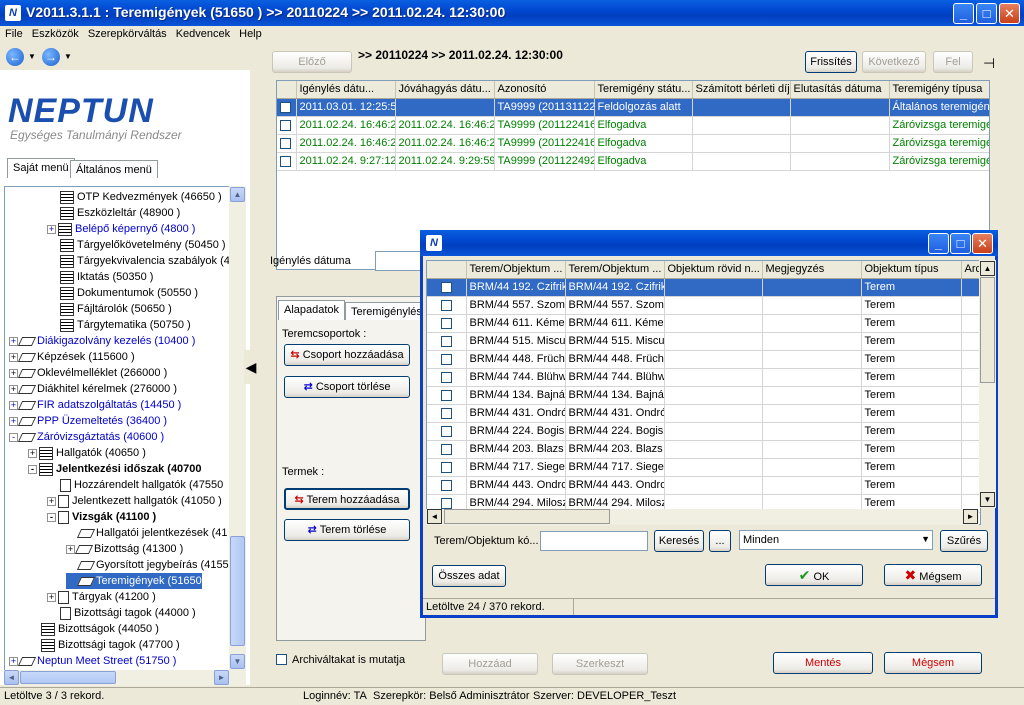 Image resolution: width=1024 pixels, height=705 pixels. What do you see at coordinates (987, 384) in the screenshot?
I see `rooms-vertical-scrollbar: ▲ ▼` at bounding box center [987, 384].